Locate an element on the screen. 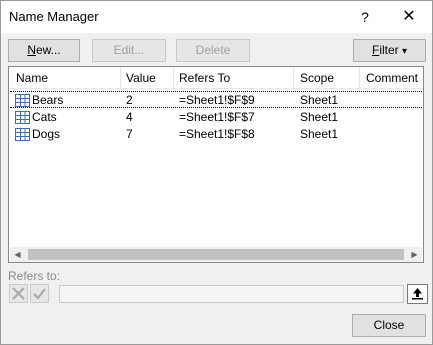 The height and width of the screenshot is (345, 433). column-header-refers-to: Refers To is located at coordinates (204, 79).